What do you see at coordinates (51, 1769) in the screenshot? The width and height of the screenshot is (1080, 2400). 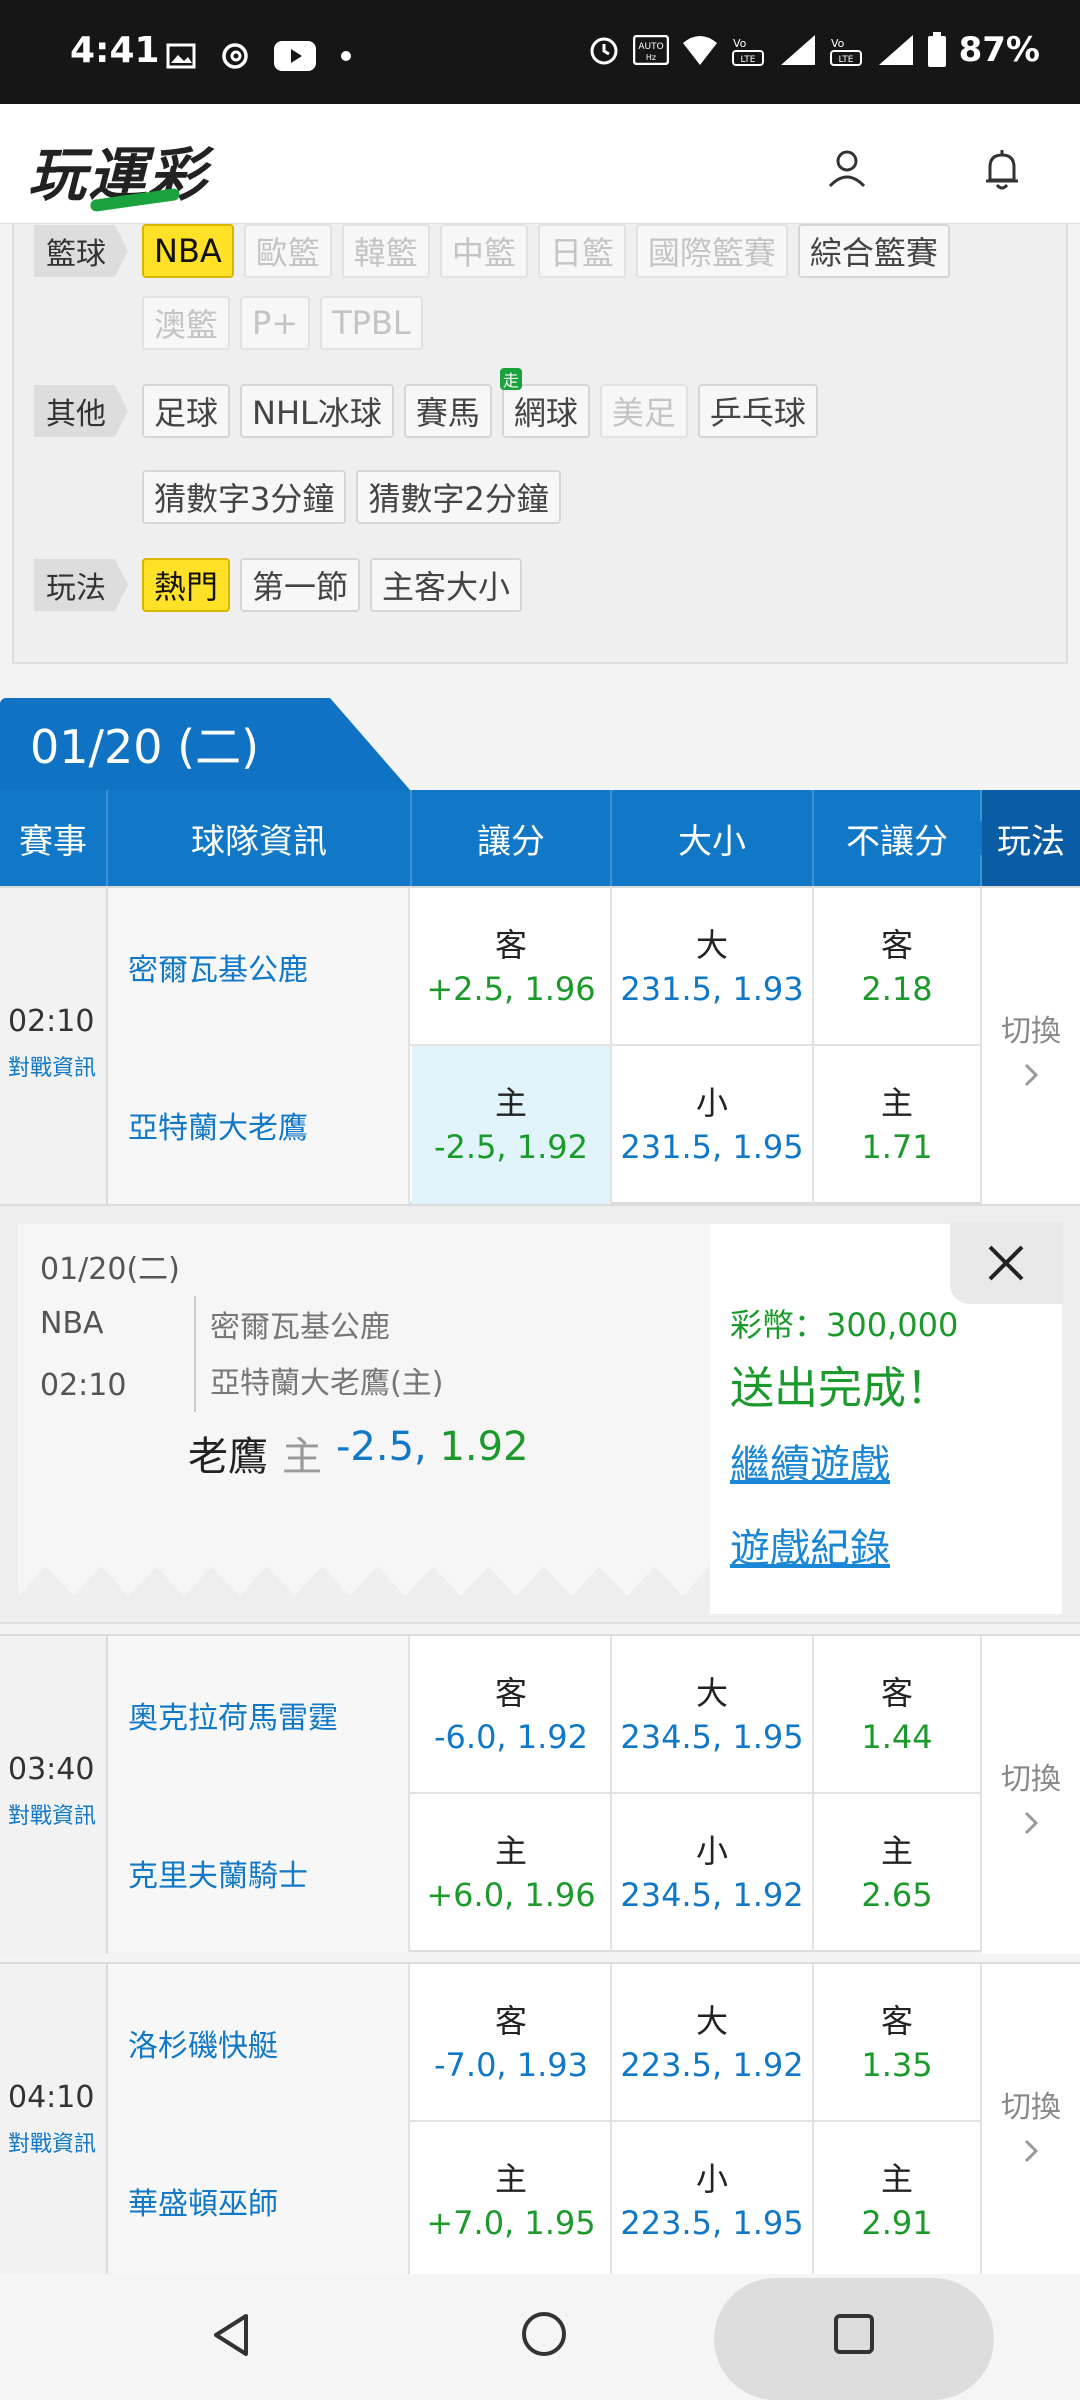 I see `game-time: 03:40` at bounding box center [51, 1769].